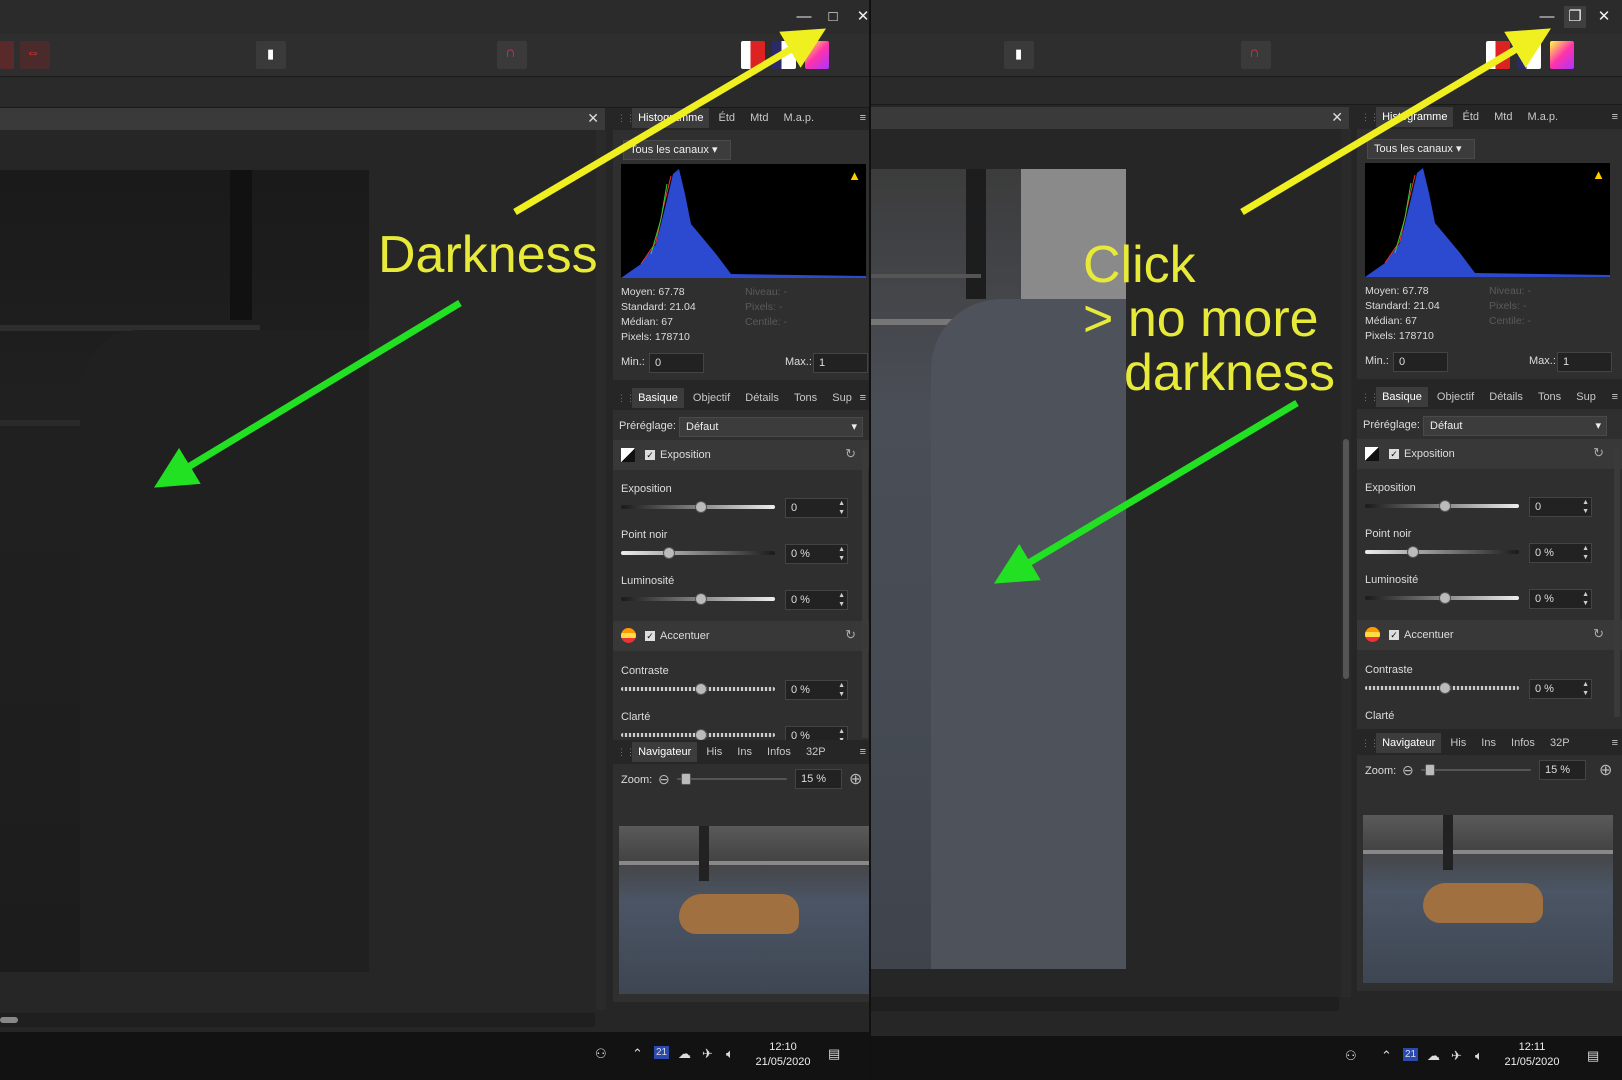  What do you see at coordinates (7, 55) in the screenshot?
I see `red-tool-button` at bounding box center [7, 55].